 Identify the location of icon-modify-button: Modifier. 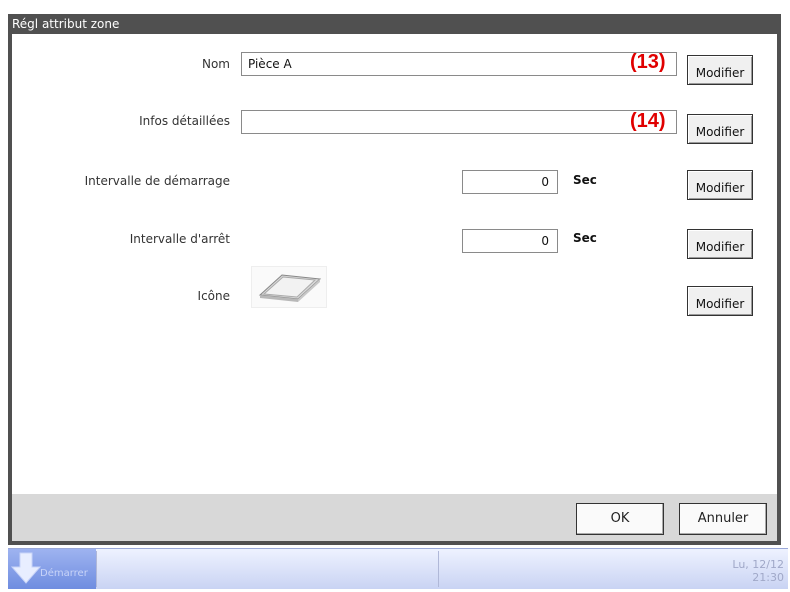
(720, 301).